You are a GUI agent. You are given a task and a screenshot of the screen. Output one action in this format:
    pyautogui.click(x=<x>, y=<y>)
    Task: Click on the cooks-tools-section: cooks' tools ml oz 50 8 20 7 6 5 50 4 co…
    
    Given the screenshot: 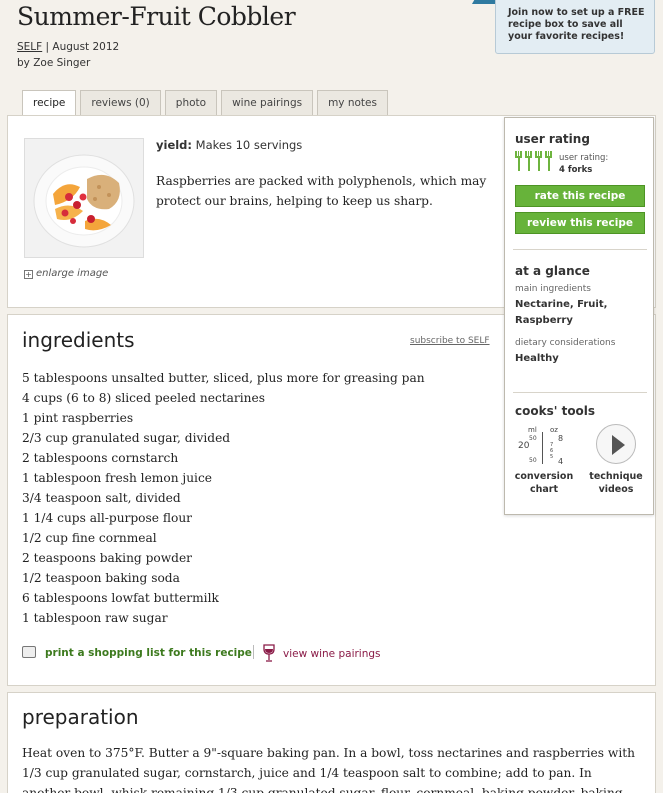 What is the action you would take?
    pyautogui.click(x=580, y=449)
    